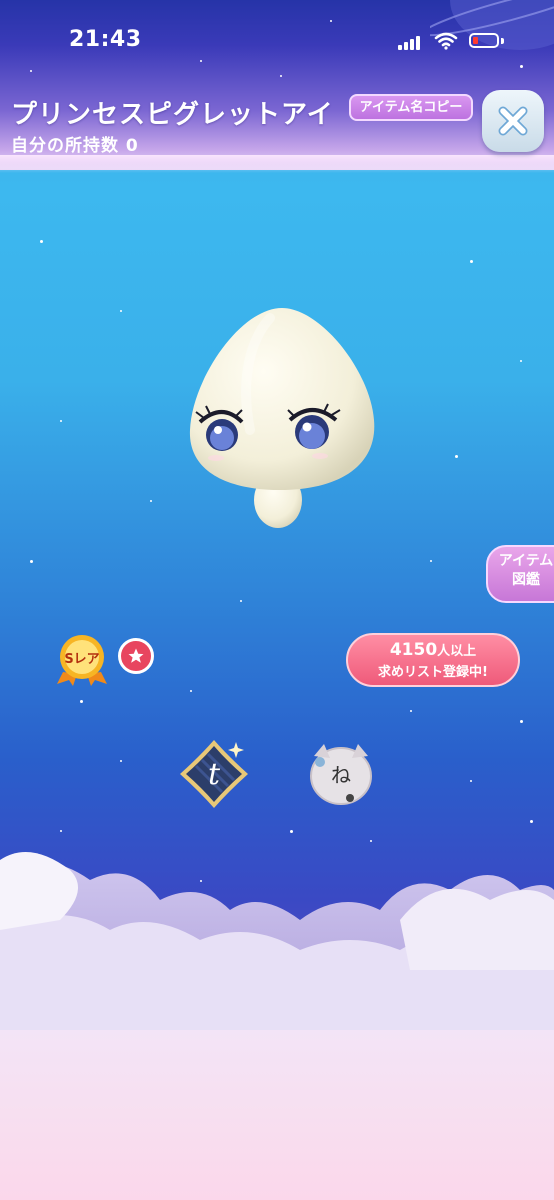 Image resolution: width=554 pixels, height=1200 pixels. What do you see at coordinates (492, 25) in the screenshot?
I see `planet-decoration` at bounding box center [492, 25].